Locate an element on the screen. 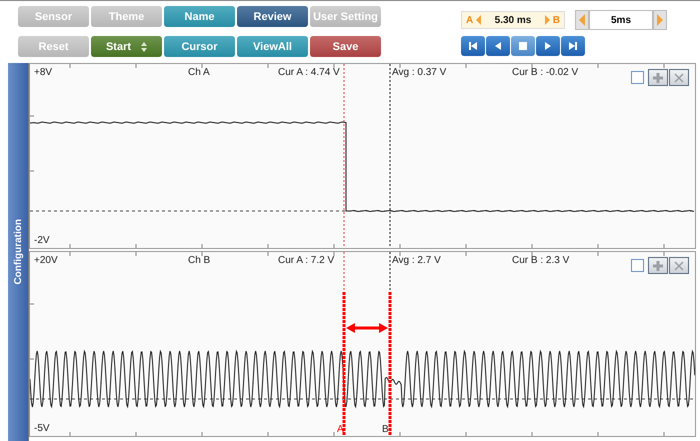 The width and height of the screenshot is (700, 441). cursor-a-reading: Cur A : 7.2 V is located at coordinates (306, 260).